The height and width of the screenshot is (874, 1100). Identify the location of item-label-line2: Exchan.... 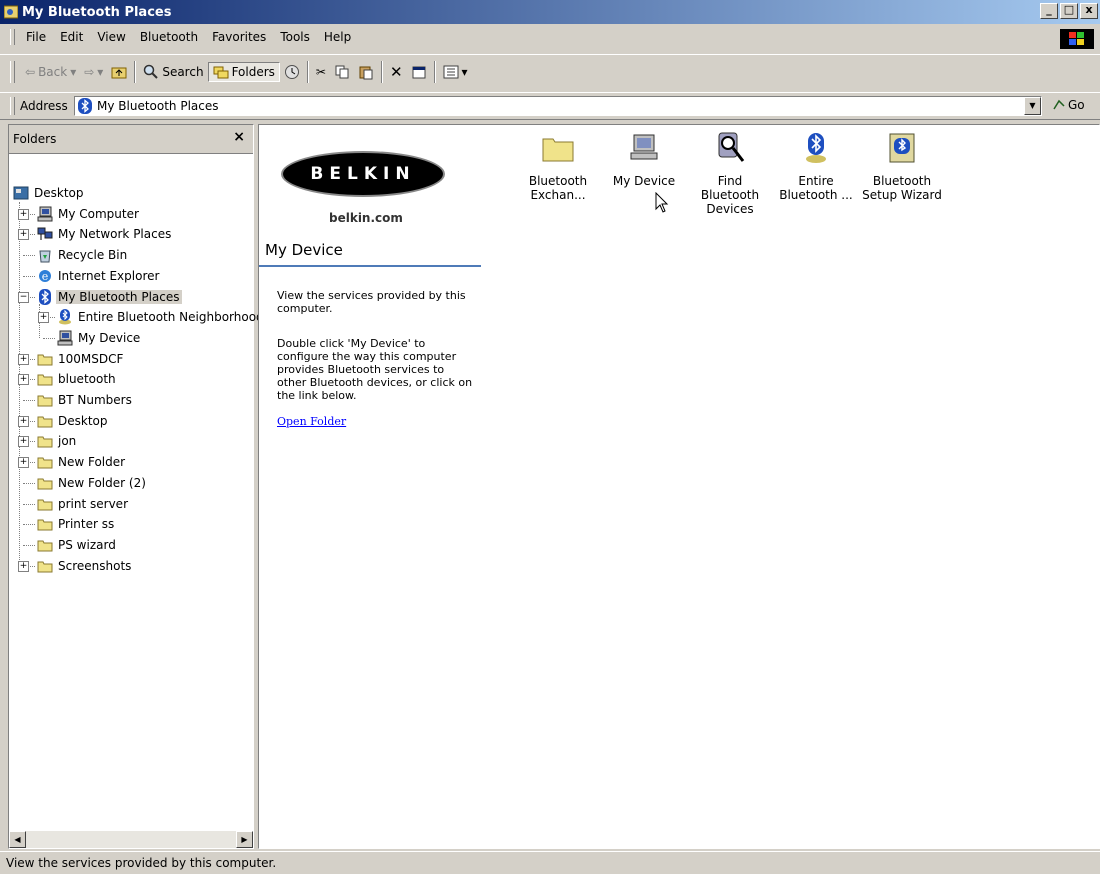
(558, 195).